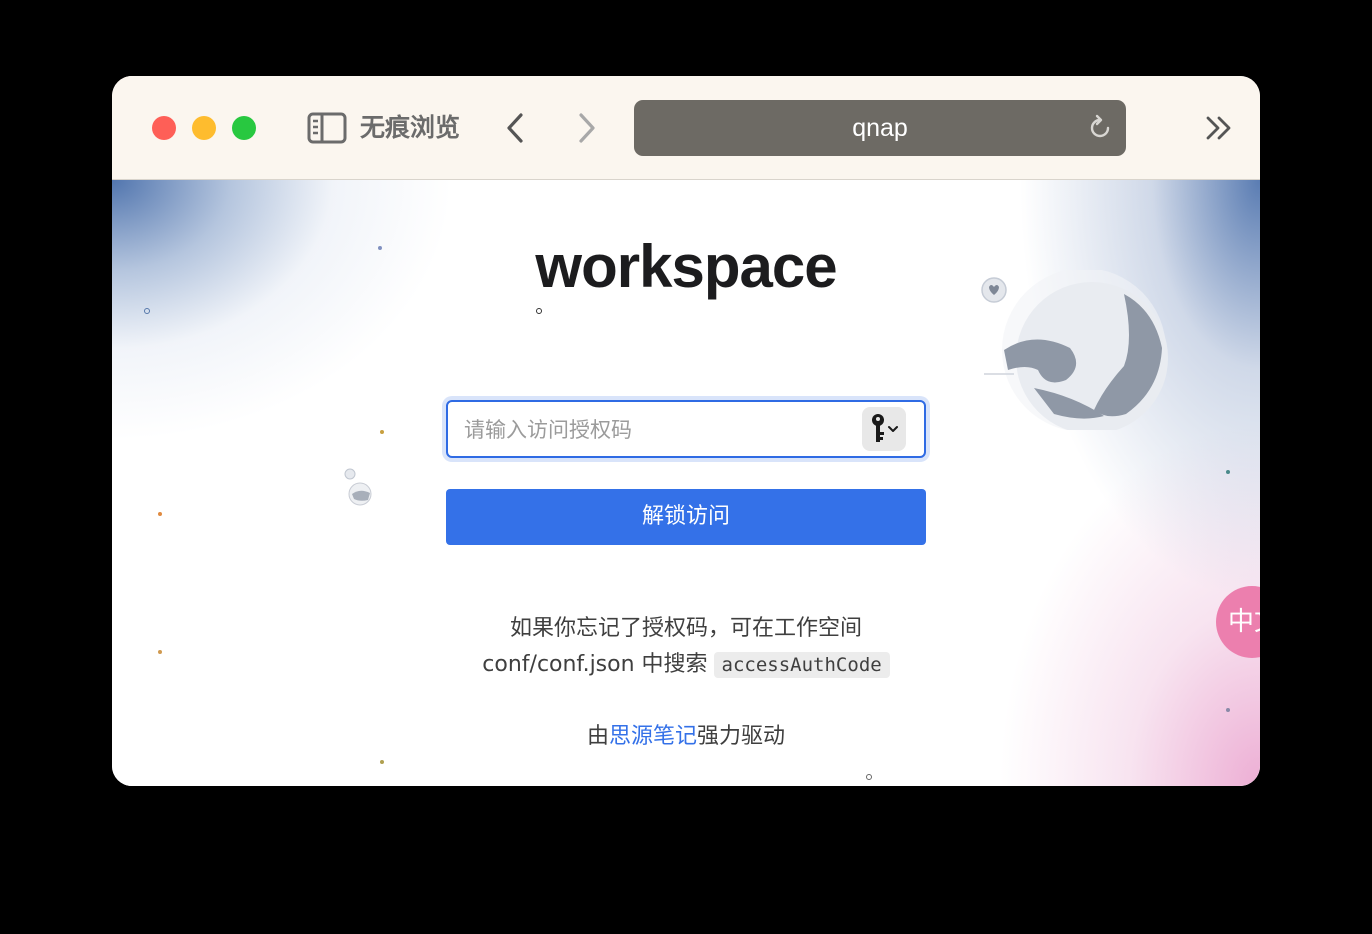 The width and height of the screenshot is (1372, 934). Describe the element at coordinates (801, 665) in the screenshot. I see `hint-code: accessAuthCode` at that location.